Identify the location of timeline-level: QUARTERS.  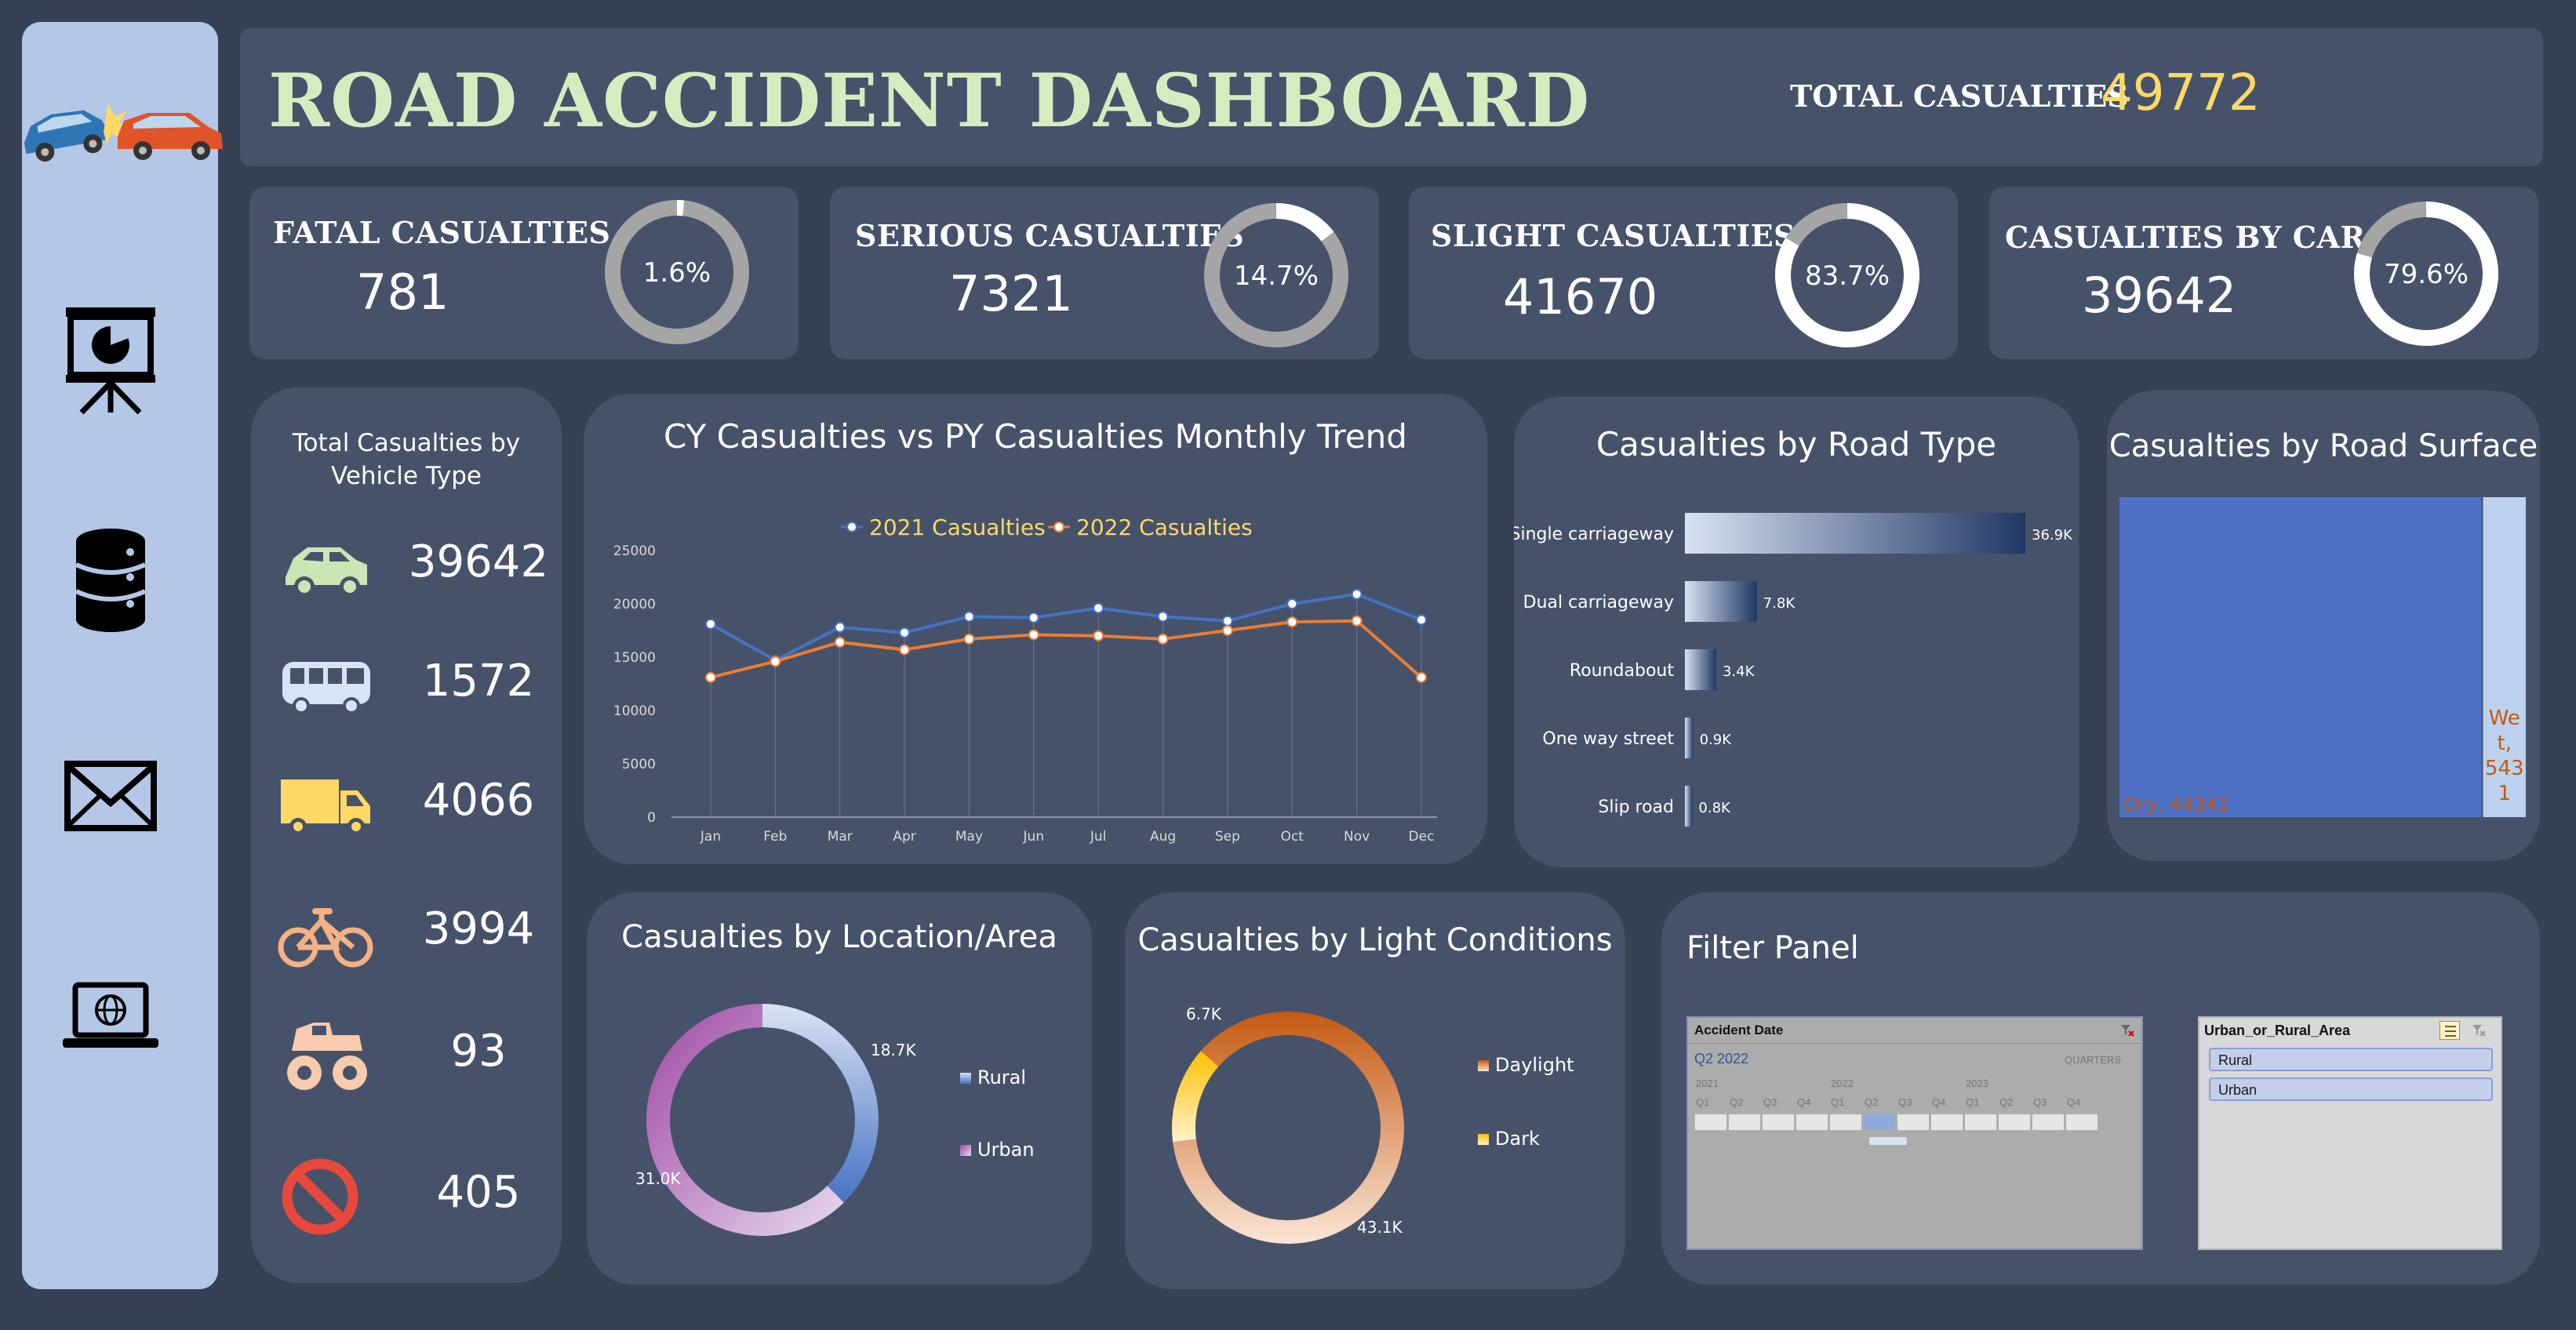
(2093, 1060).